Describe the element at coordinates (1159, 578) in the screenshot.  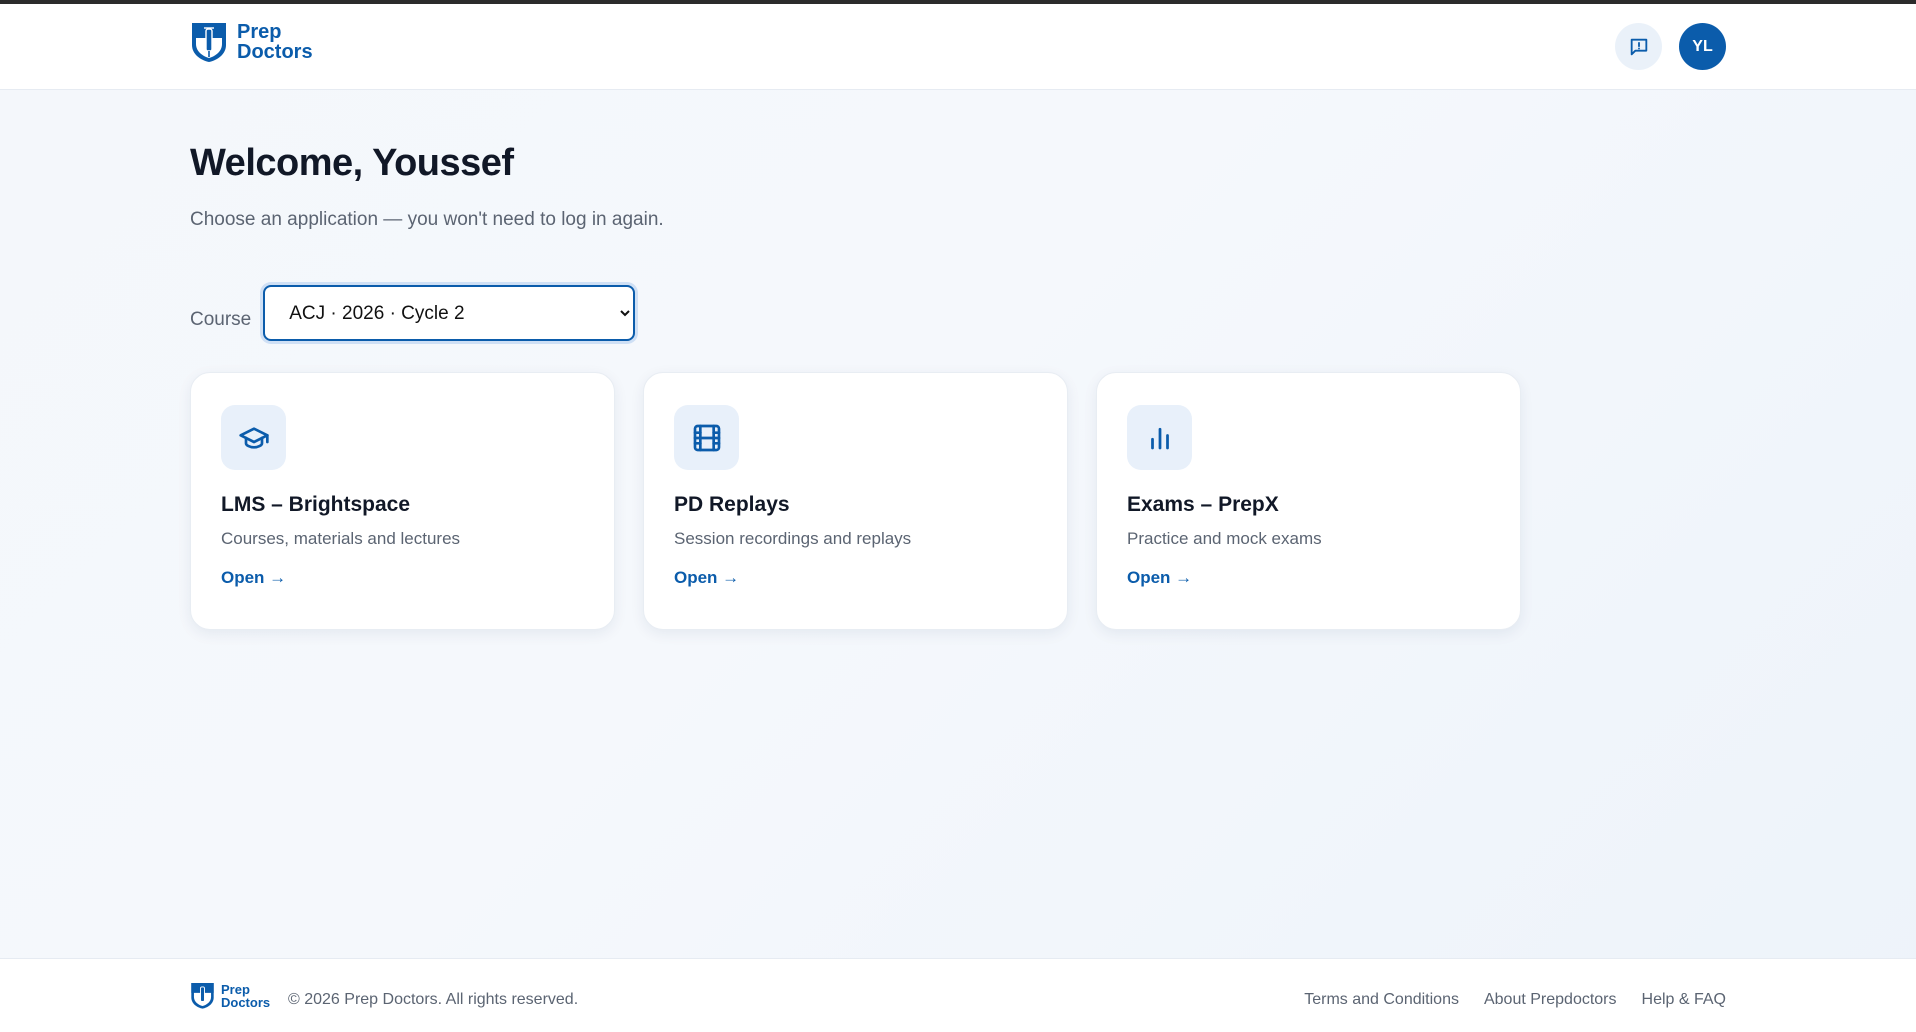
I see `open-exams-link: Open →` at that location.